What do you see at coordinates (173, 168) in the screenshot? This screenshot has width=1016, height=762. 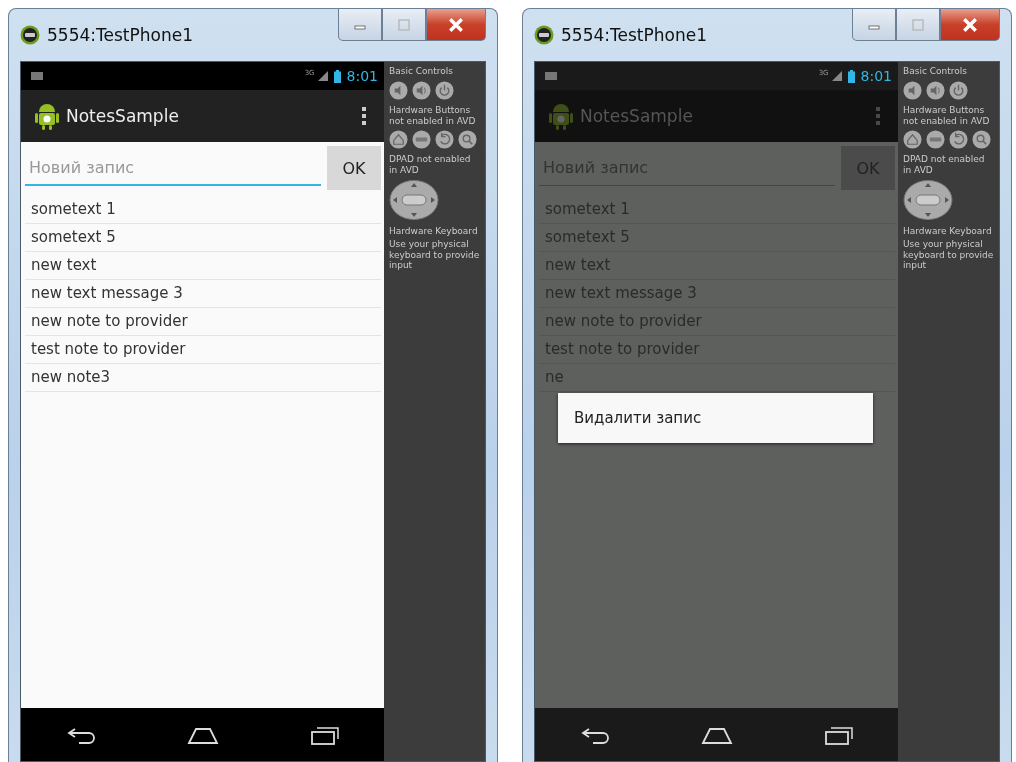 I see `note-input-field: Новий запис` at bounding box center [173, 168].